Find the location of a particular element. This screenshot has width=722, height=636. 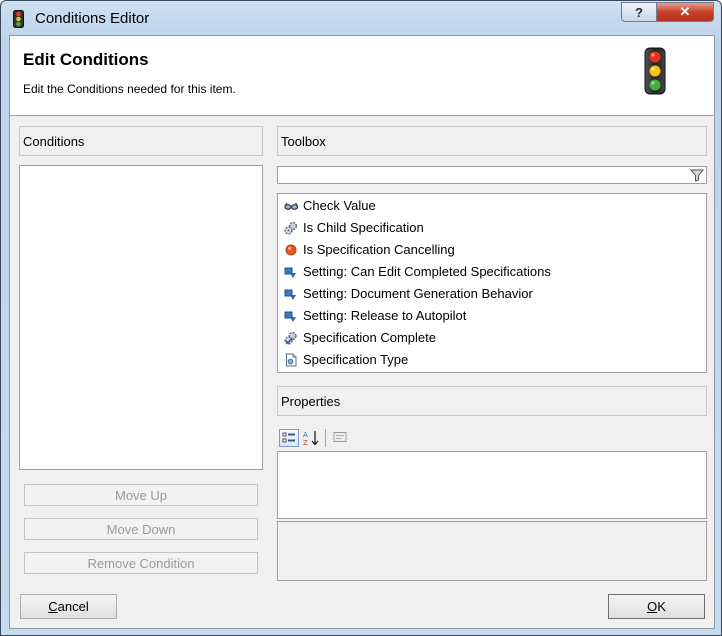

svg-text: A is located at coordinates (305, 435).